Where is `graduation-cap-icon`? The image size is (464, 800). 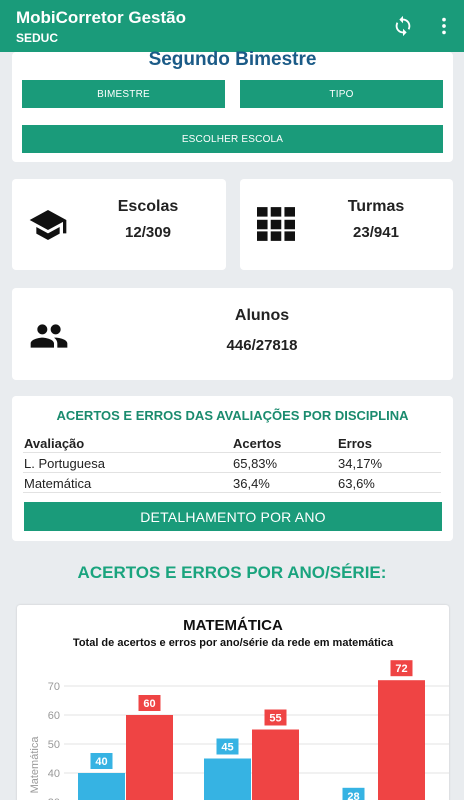 graduation-cap-icon is located at coordinates (48, 227).